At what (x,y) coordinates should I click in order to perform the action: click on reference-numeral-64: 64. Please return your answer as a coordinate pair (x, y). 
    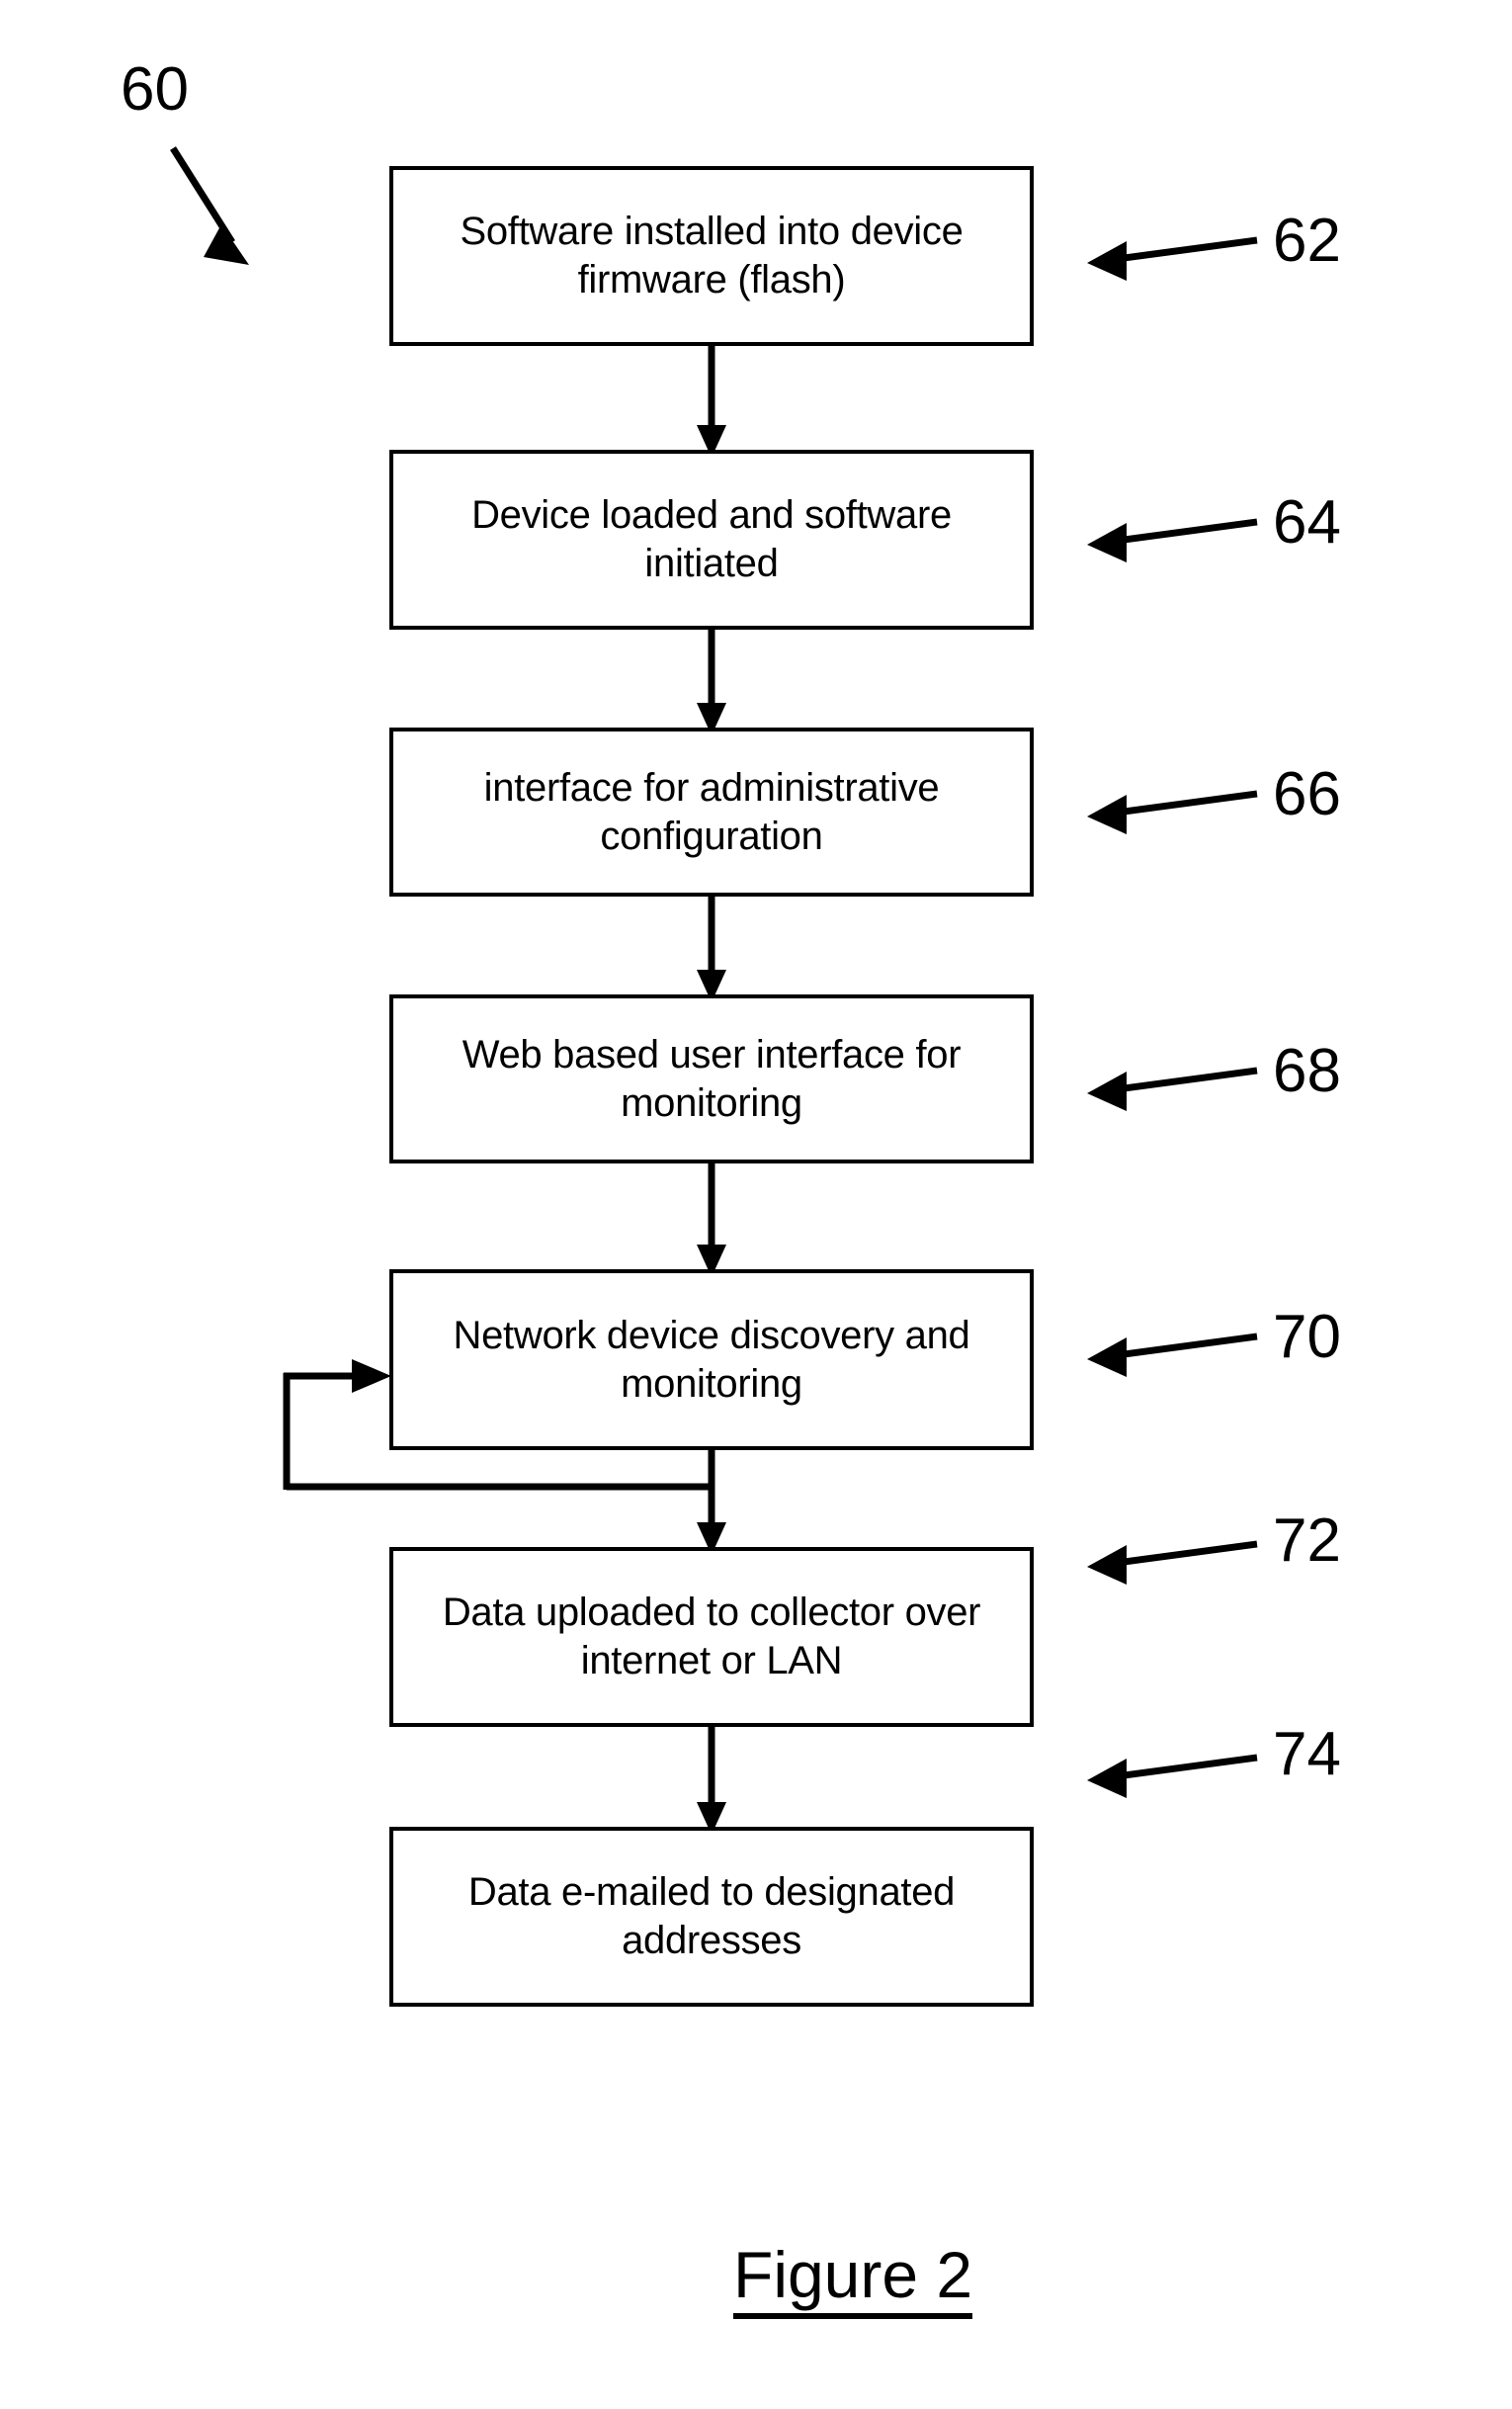
    Looking at the image, I should click on (1307, 522).